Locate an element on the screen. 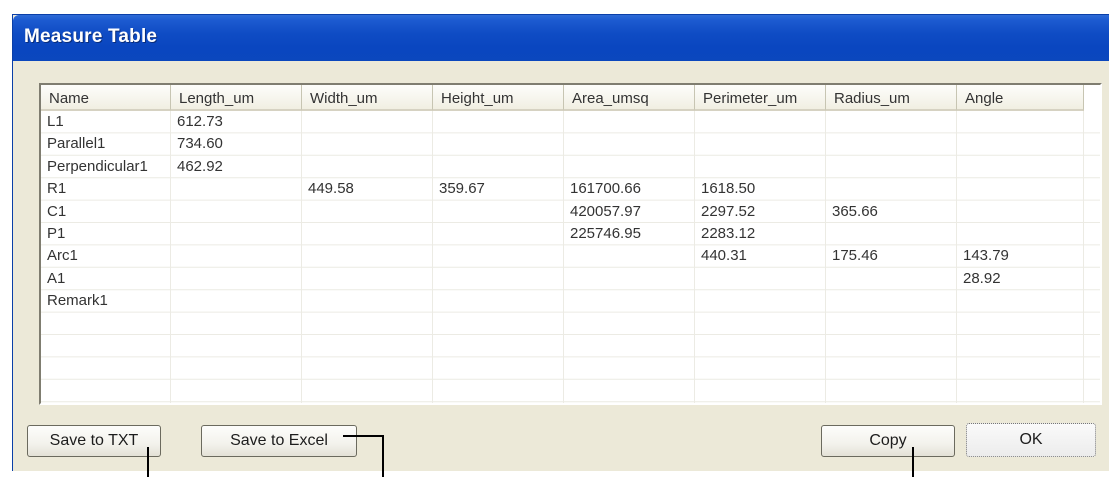  copy-button: Copy is located at coordinates (888, 441).